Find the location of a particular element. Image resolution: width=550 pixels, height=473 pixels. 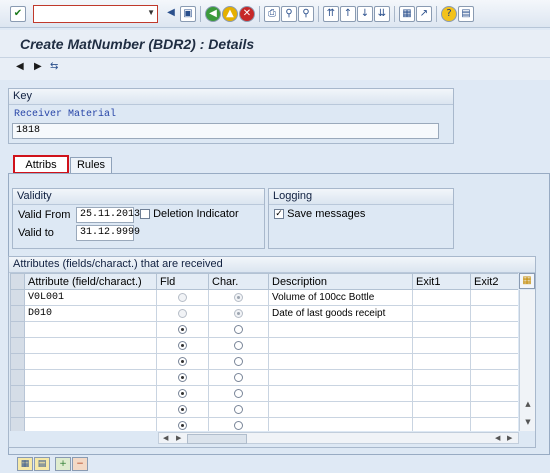

vertical-scrollbar: ▲ ▼ is located at coordinates (527, 360).